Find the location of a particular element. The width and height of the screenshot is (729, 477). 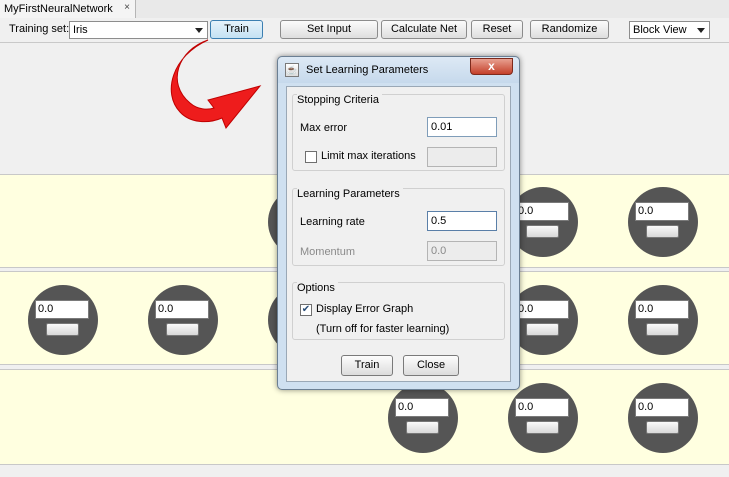

java-cup-icon: ☕ is located at coordinates (292, 70).